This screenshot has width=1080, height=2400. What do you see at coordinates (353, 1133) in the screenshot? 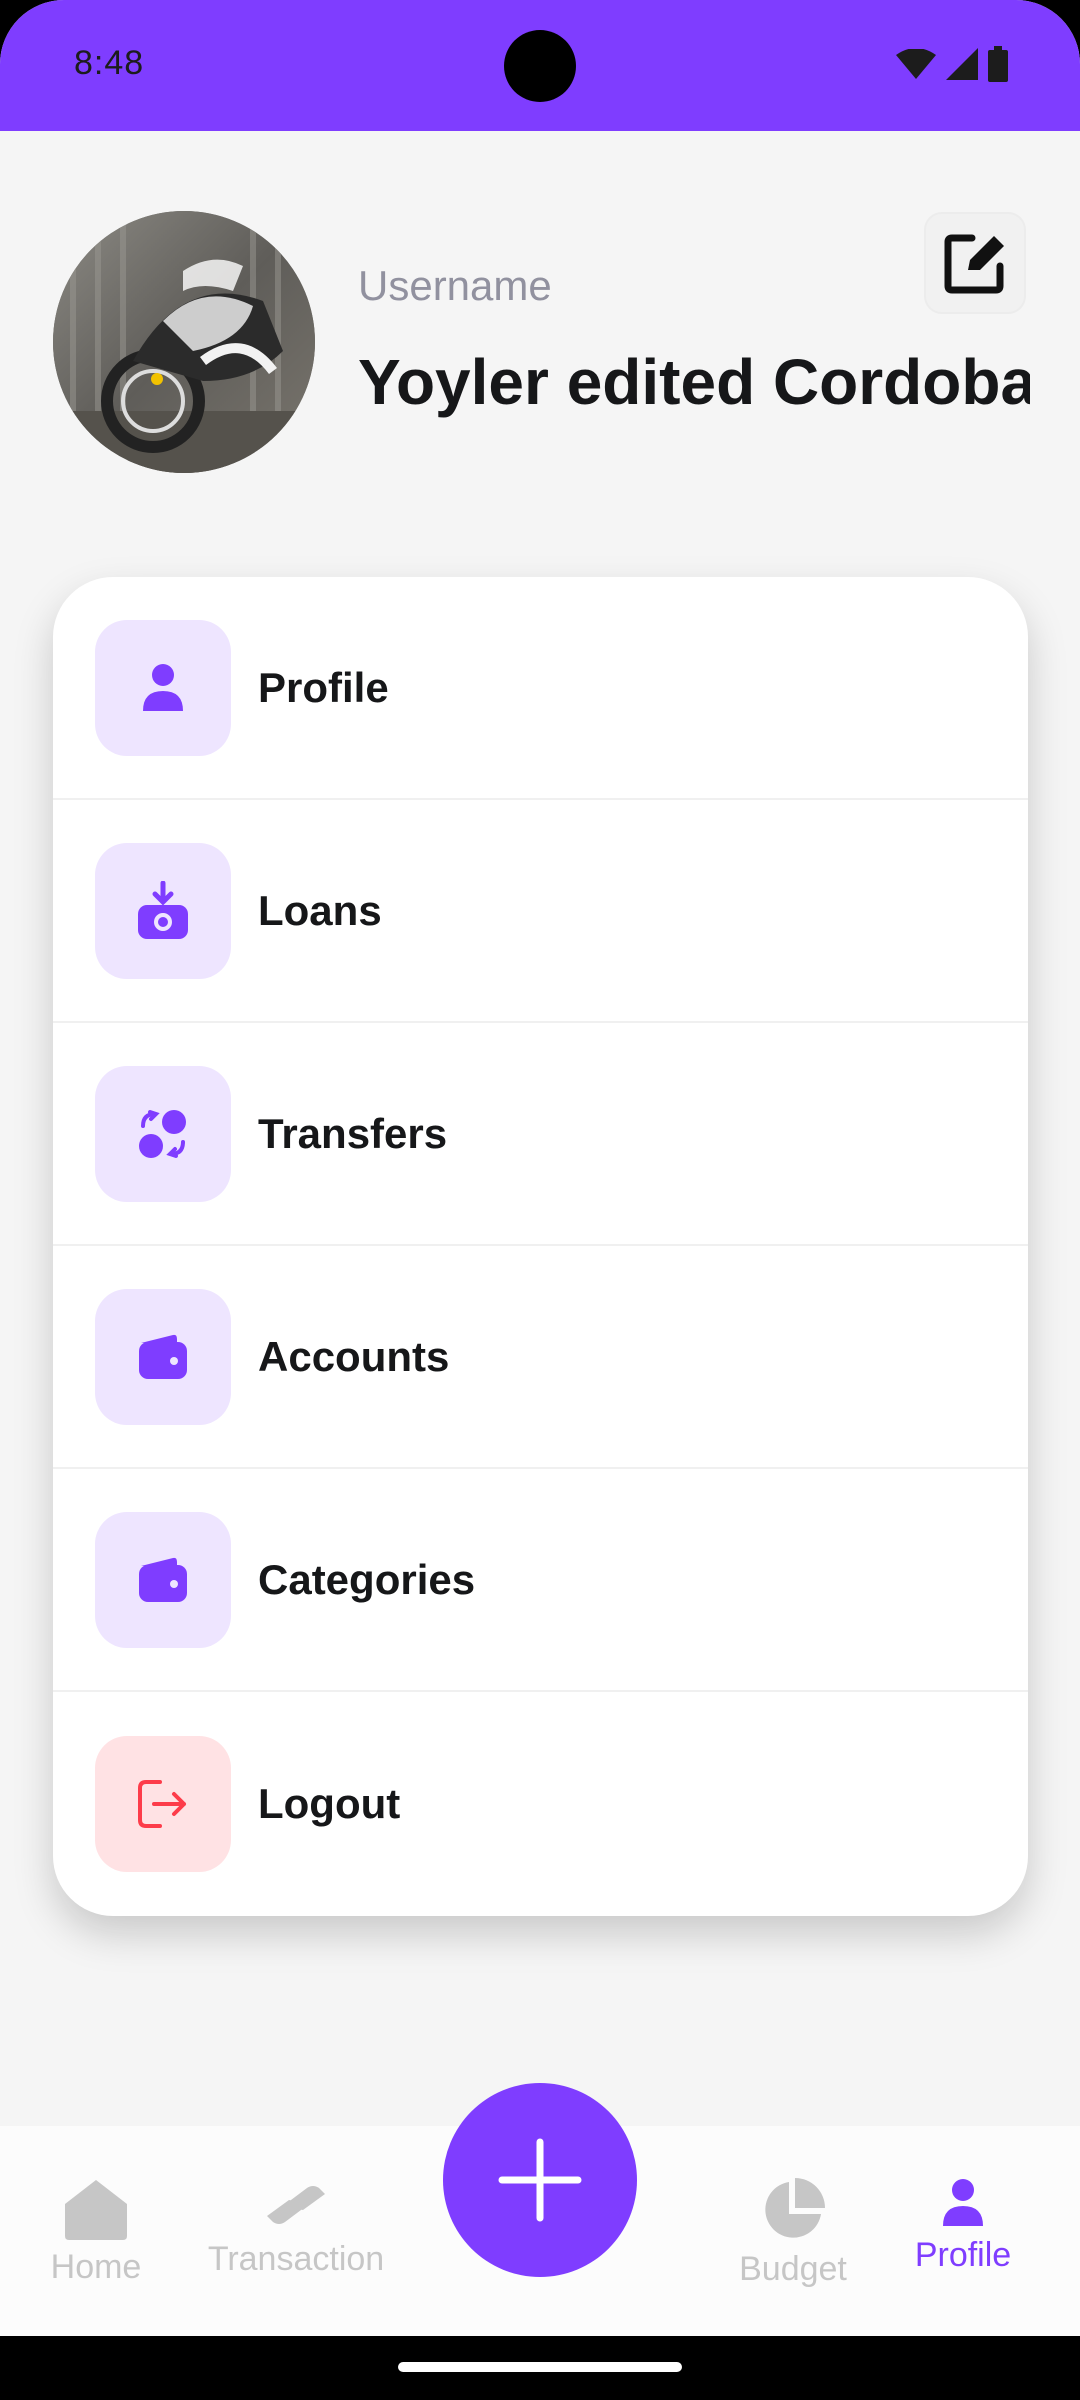
I see `menu-item-label: Transfers` at bounding box center [353, 1133].